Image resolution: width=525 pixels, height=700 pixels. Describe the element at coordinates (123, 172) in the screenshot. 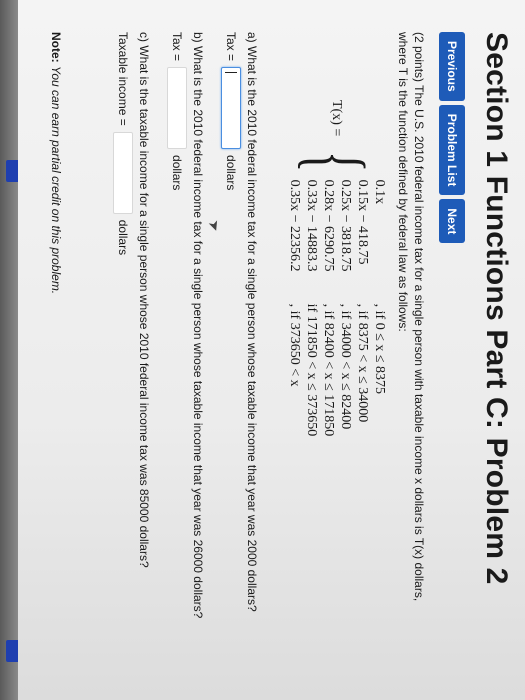

I see `answer-c-input` at that location.